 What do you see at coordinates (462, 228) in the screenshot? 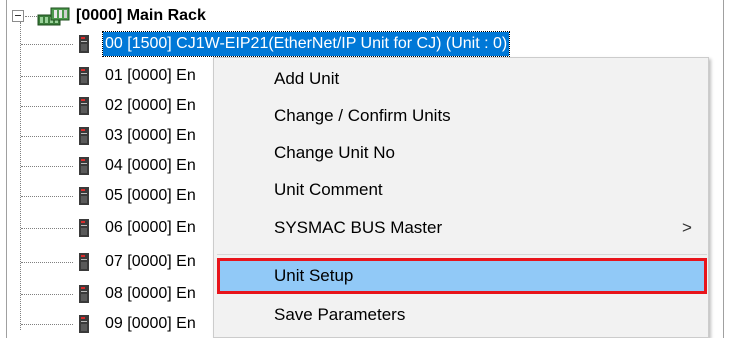
I see `menu-item-sysmac-bus-master: SYSMAC BUS Master >` at bounding box center [462, 228].